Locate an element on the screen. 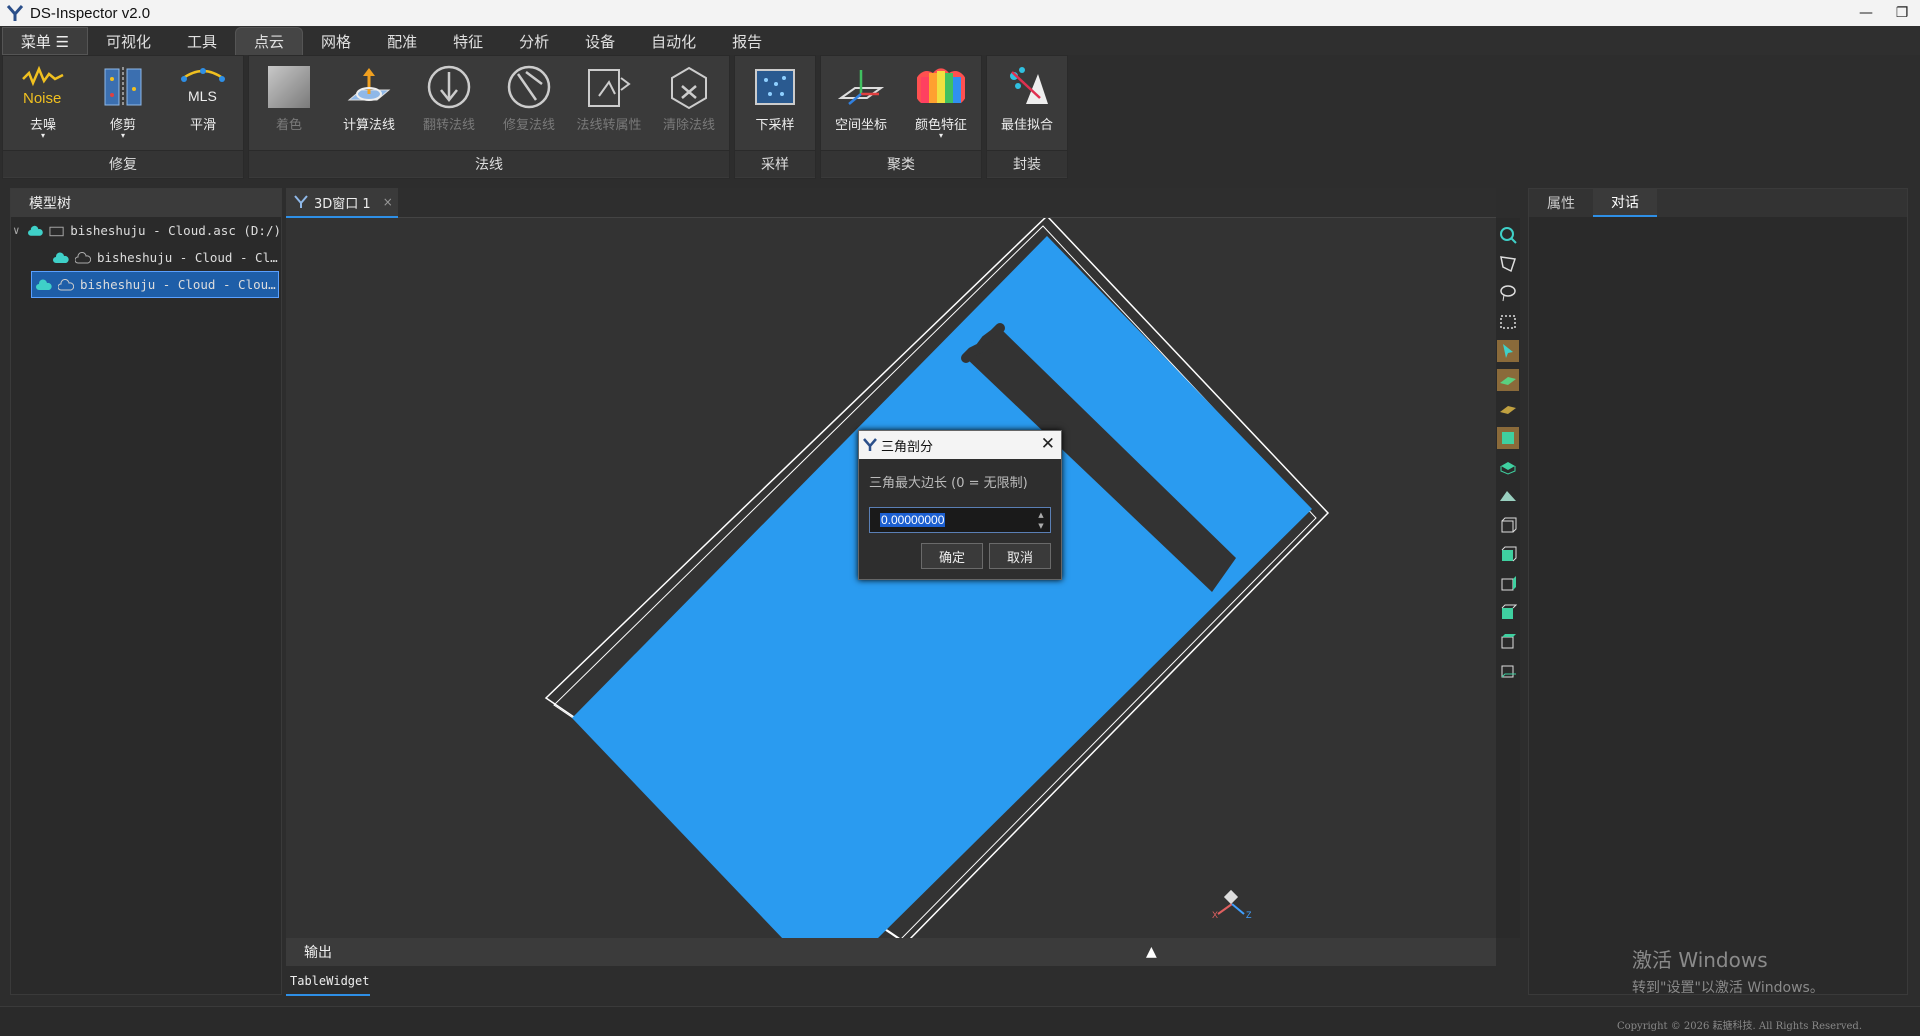 The image size is (1920, 1036). watermark-line-1: 激活 Windows is located at coordinates (1700, 960).